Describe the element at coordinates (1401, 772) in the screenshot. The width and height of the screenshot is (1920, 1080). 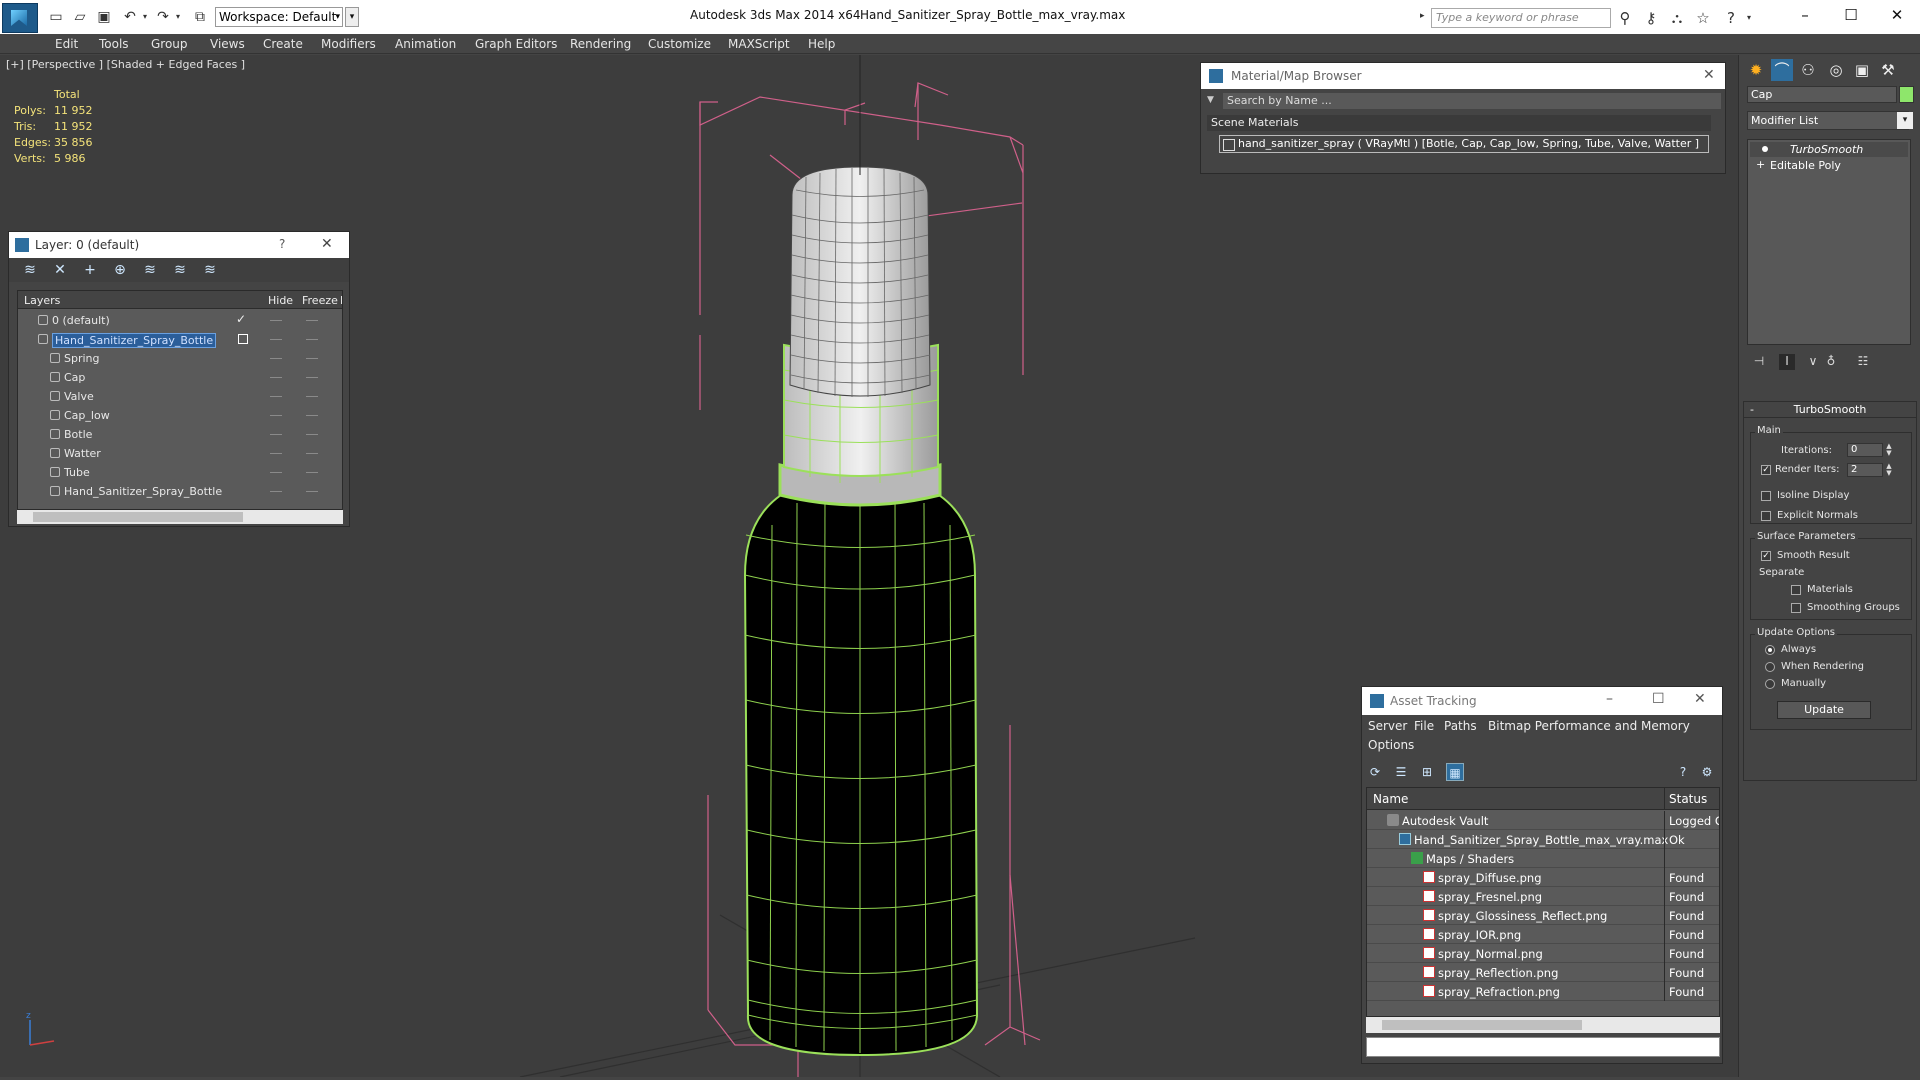
I see `list-view-icon: ☰` at that location.